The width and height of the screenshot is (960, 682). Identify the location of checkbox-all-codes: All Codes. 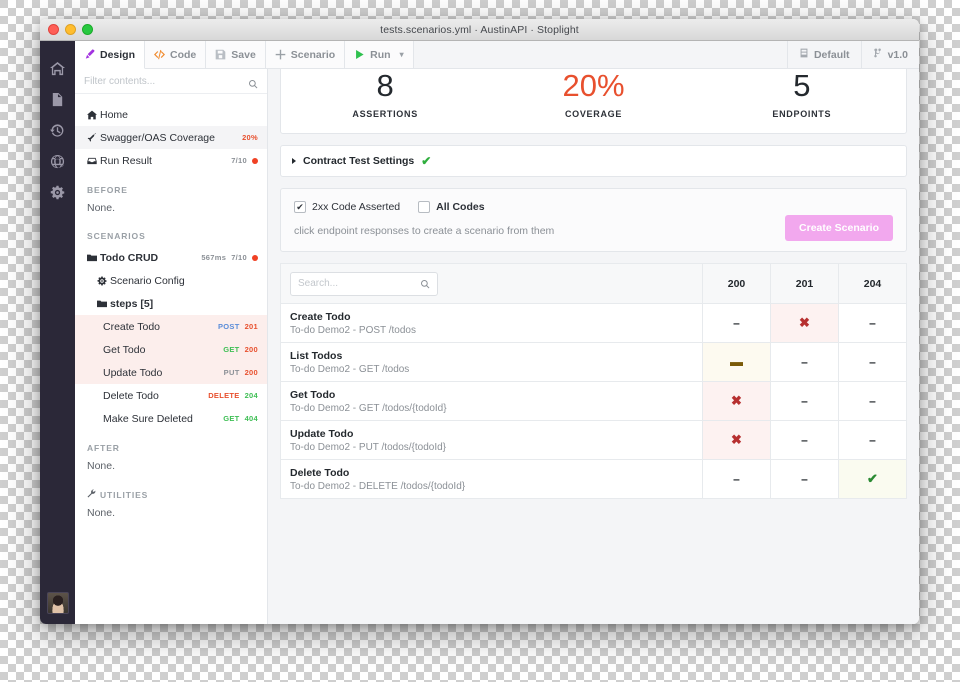
(451, 207).